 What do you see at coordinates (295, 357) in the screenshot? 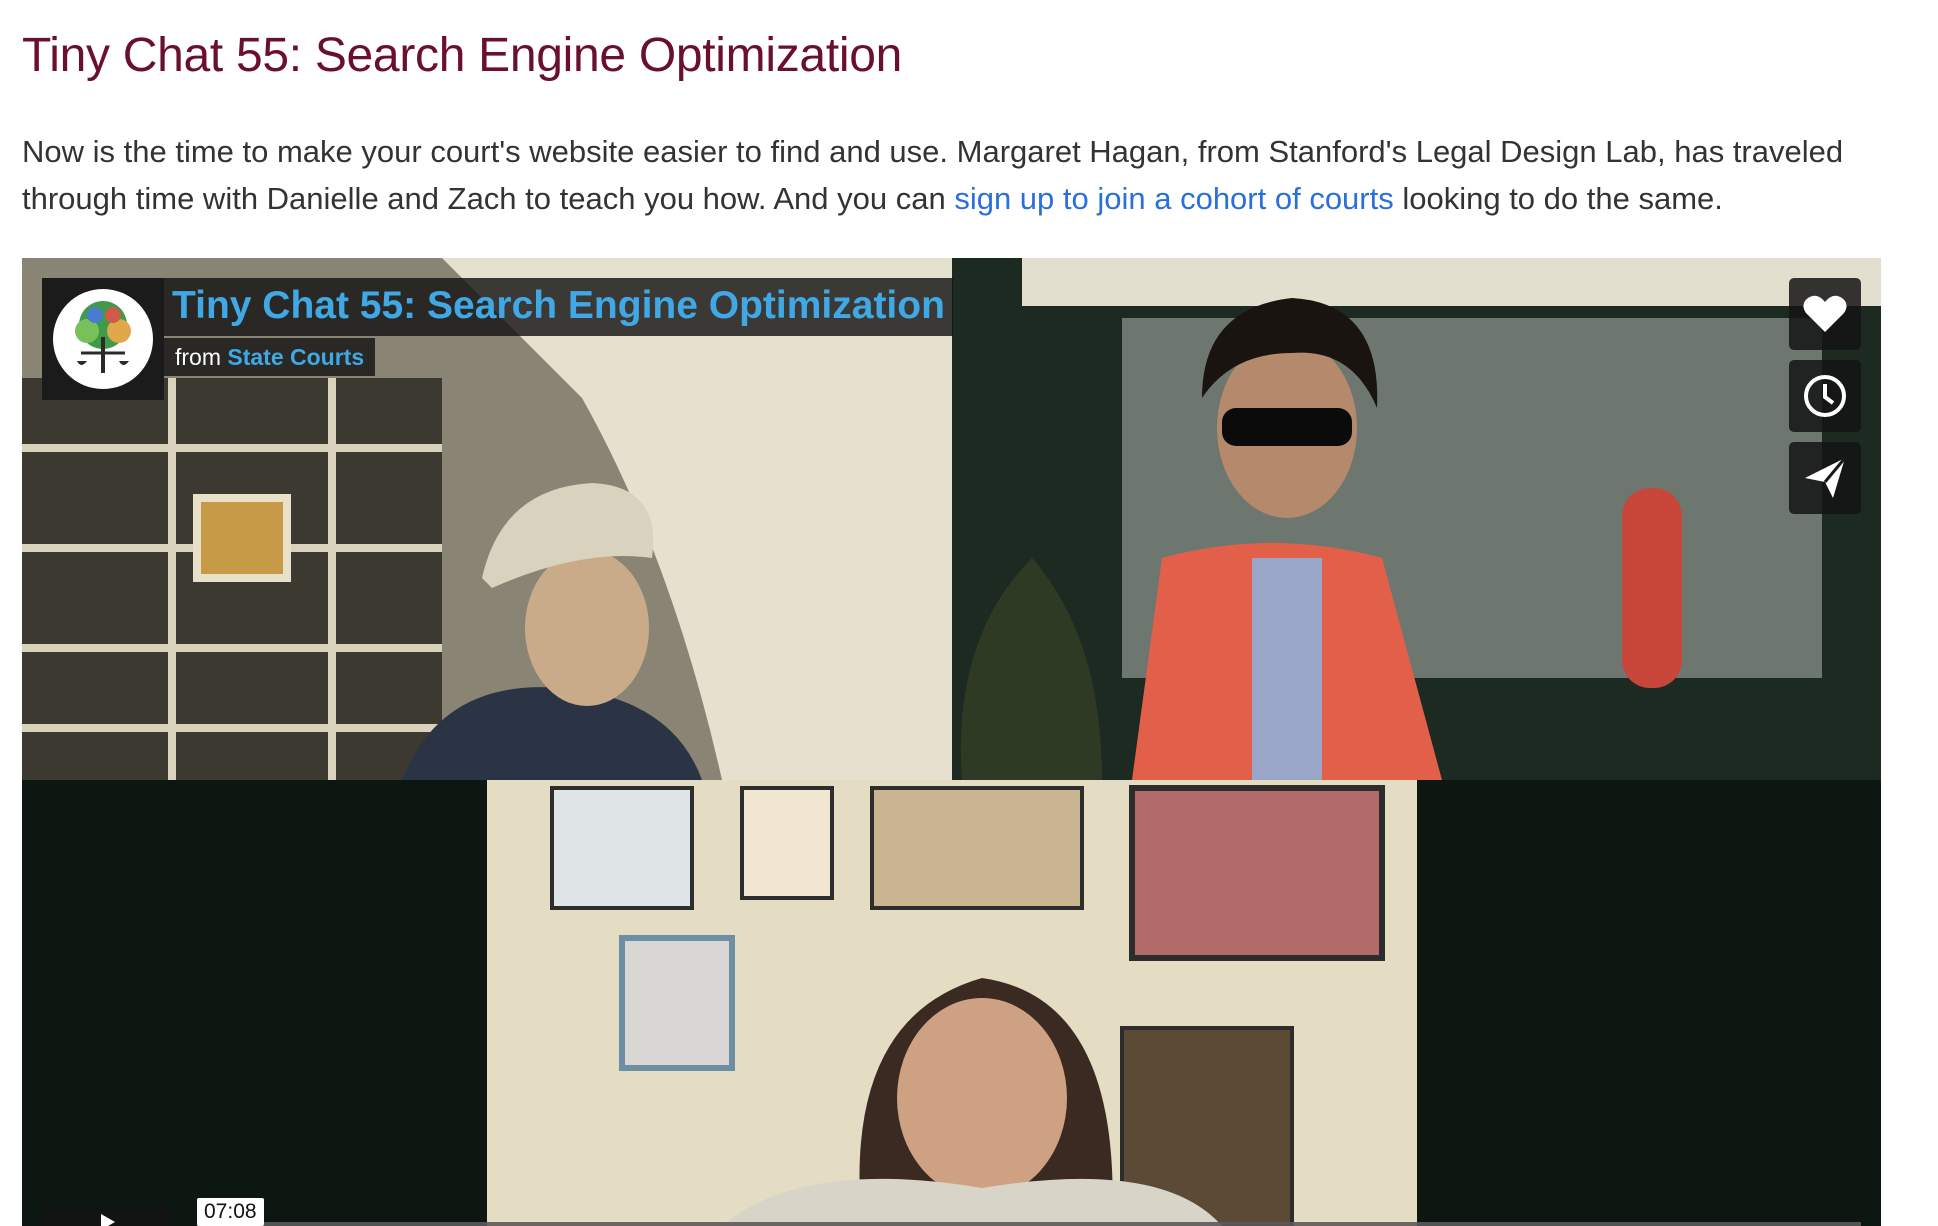
I see `channel-link: State Courts` at bounding box center [295, 357].